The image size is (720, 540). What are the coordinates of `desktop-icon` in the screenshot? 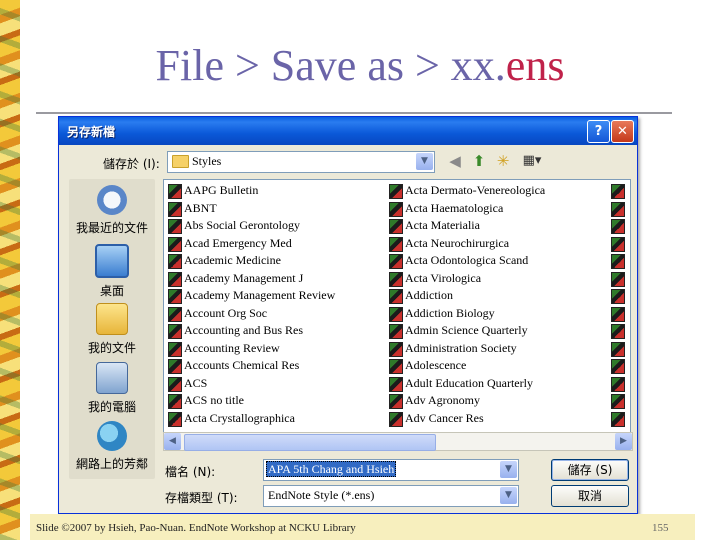 It's located at (112, 261).